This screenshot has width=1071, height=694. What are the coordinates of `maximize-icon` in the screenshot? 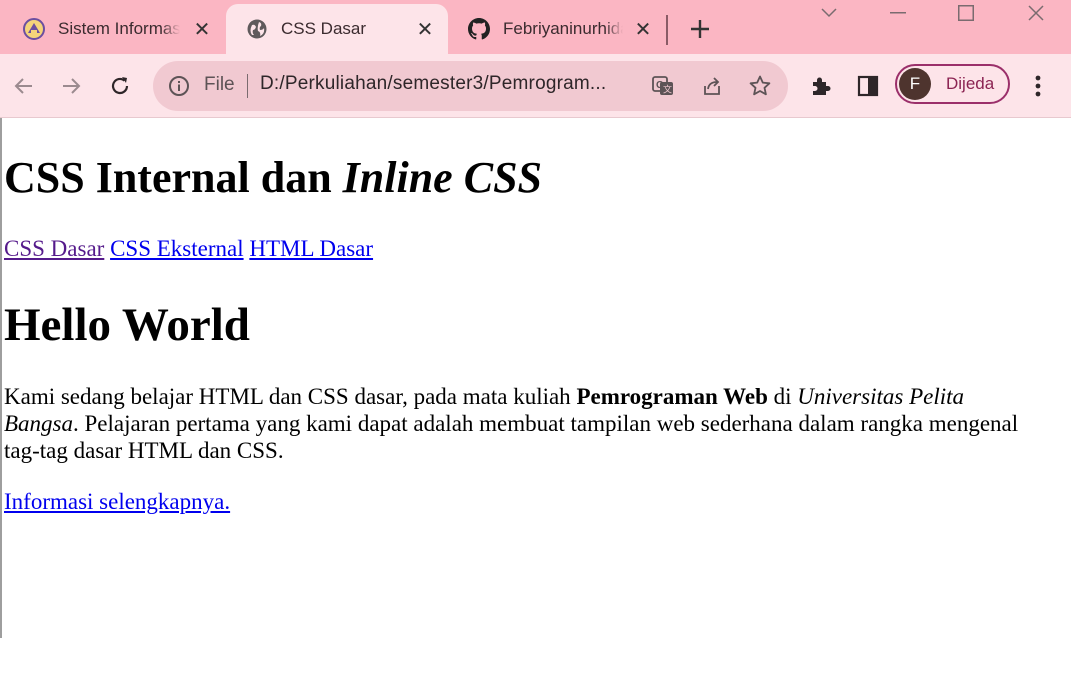 It's located at (966, 13).